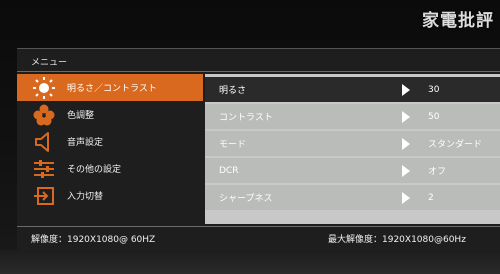 This screenshot has height=274, width=500. I want to click on setting-value: 30, so click(434, 89).